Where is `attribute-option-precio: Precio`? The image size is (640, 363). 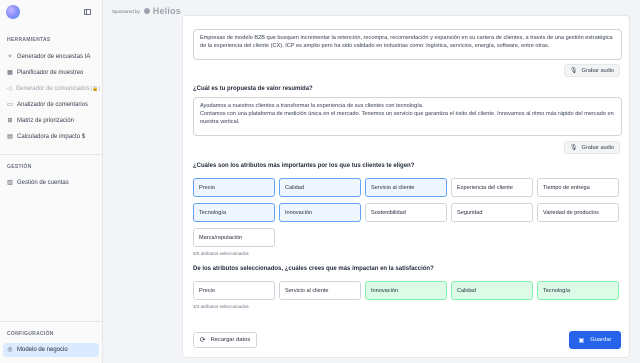 attribute-option-precio: Precio is located at coordinates (234, 187).